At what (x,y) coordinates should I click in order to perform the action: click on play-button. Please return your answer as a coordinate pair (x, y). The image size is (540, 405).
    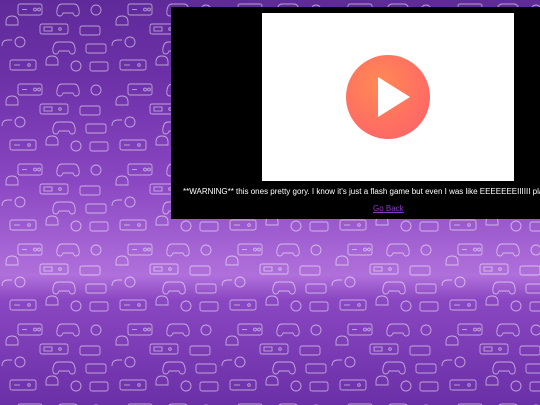
    Looking at the image, I should click on (388, 97).